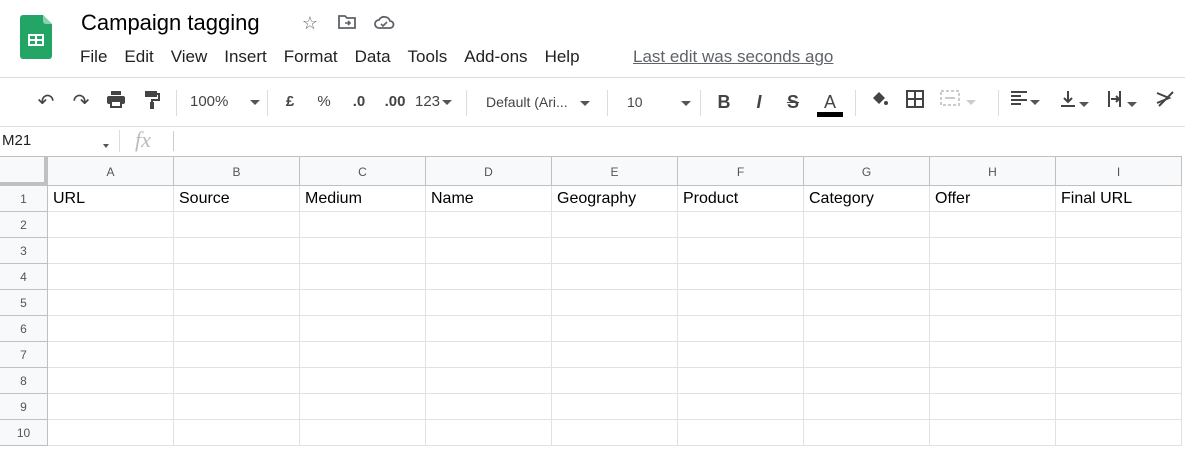 Image resolution: width=1185 pixels, height=450 pixels. I want to click on cell-C8, so click(363, 381).